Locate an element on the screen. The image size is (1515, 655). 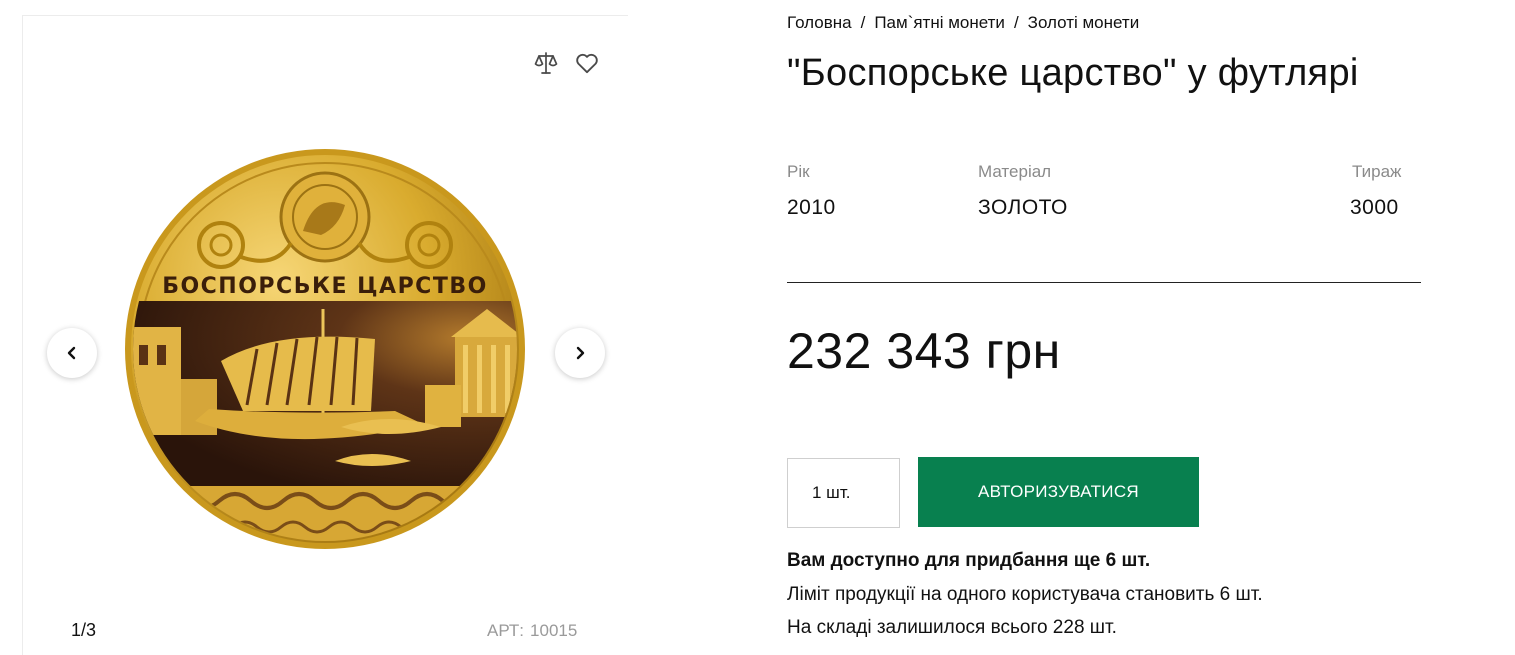
spec-material-label: Матеріал is located at coordinates (1015, 171).